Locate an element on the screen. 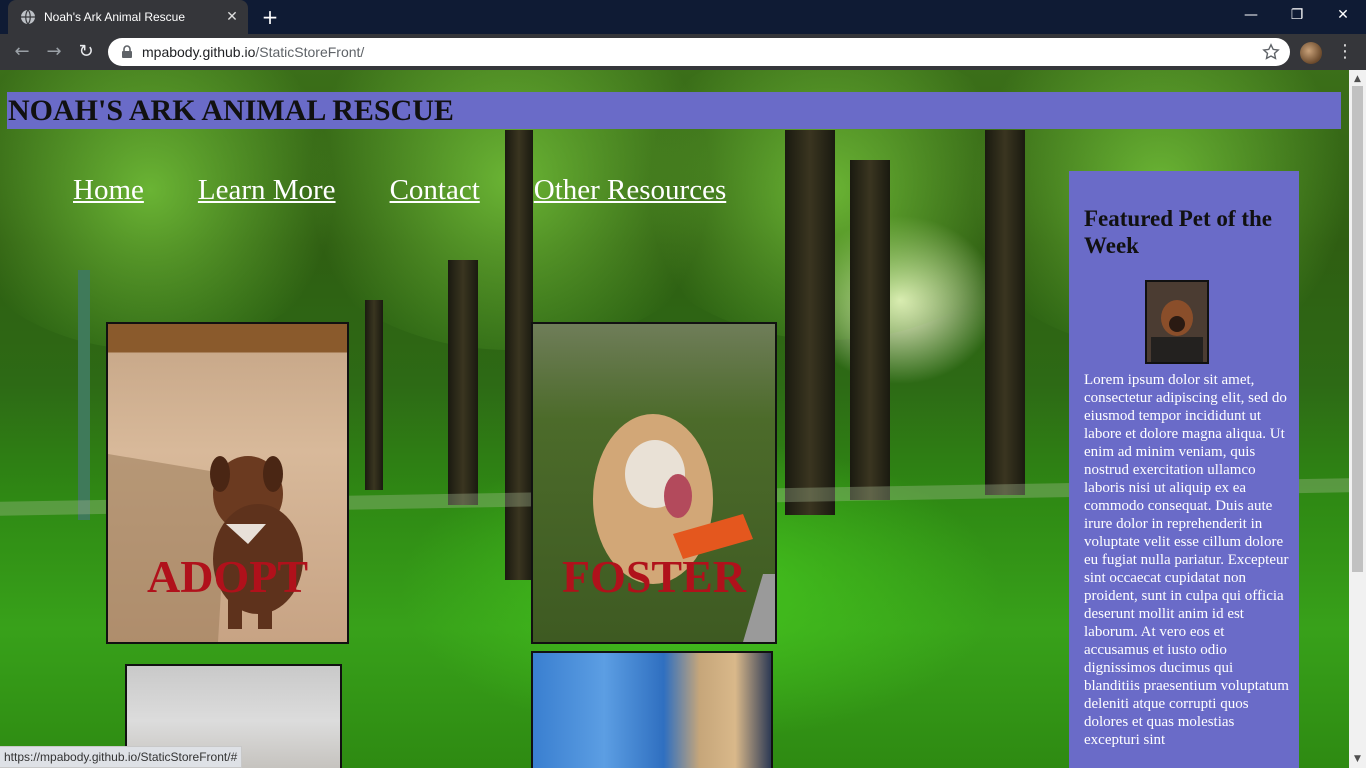 Image resolution: width=1366 pixels, height=768 pixels. nav-link-learn-more: Learn More is located at coordinates (267, 190).